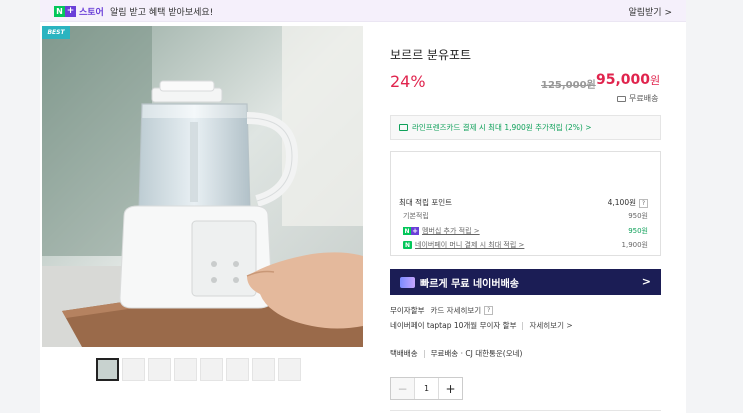  I want to click on naver-n-icon: N, so click(59, 11).